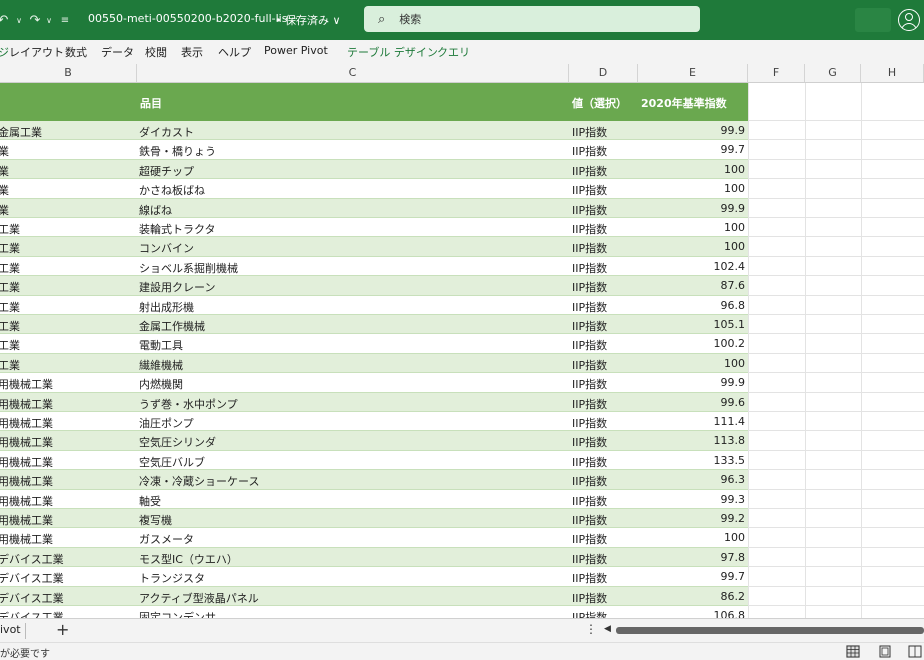 This screenshot has width=924, height=660. What do you see at coordinates (166, 248) in the screenshot?
I see `cell-item: コンバイン` at bounding box center [166, 248].